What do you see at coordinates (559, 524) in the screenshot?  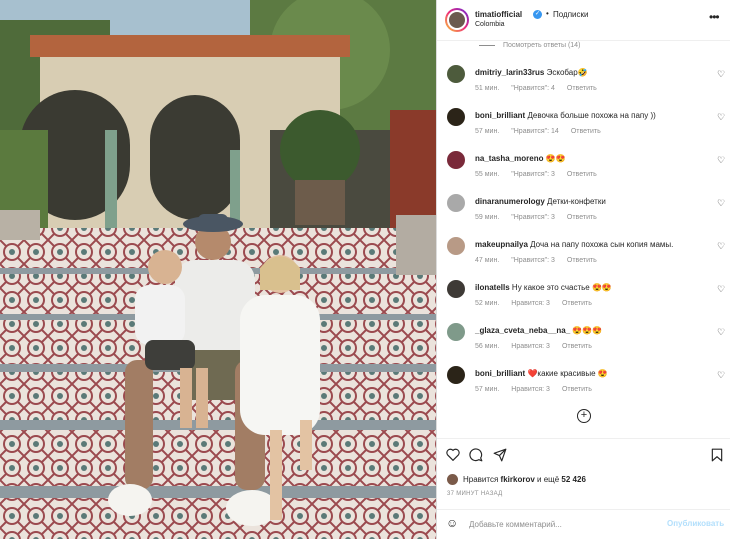 I see `comment-input` at bounding box center [559, 524].